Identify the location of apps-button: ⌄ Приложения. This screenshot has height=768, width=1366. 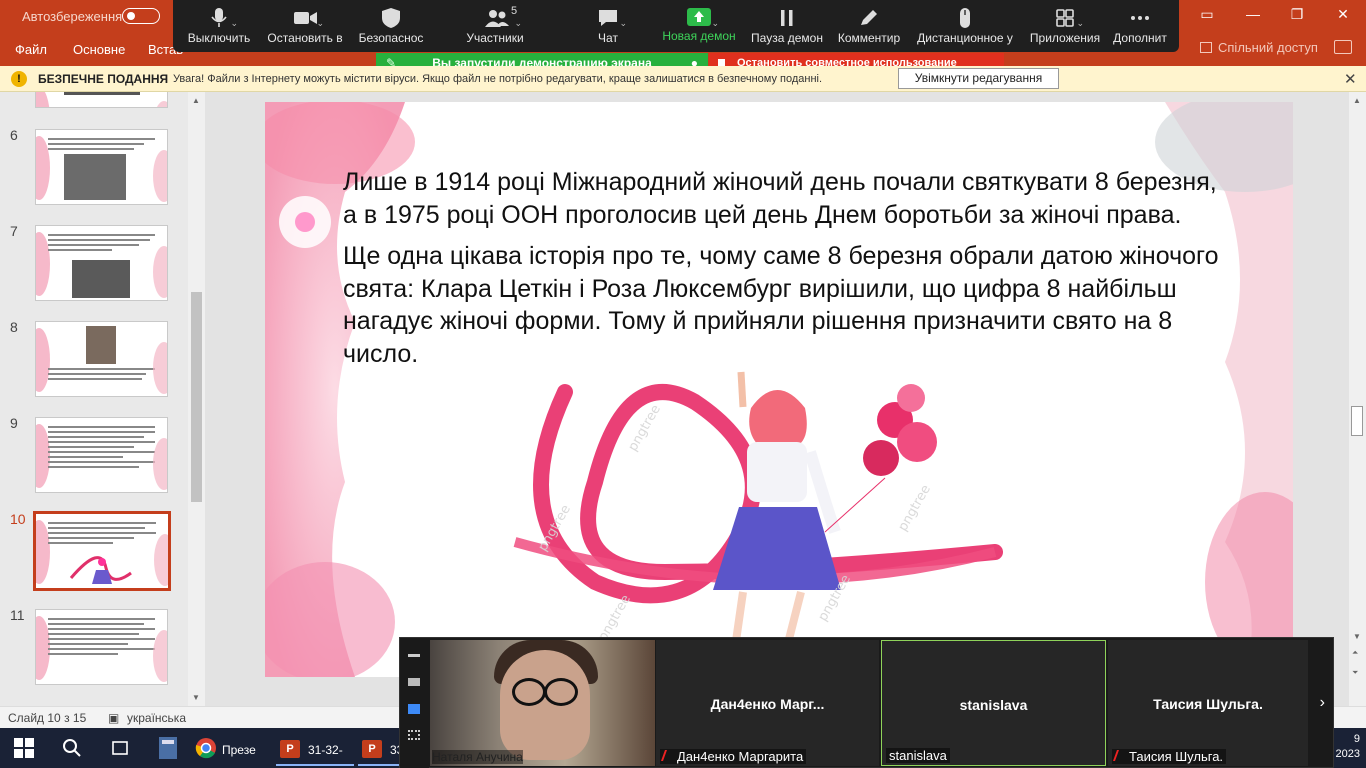
(1065, 26).